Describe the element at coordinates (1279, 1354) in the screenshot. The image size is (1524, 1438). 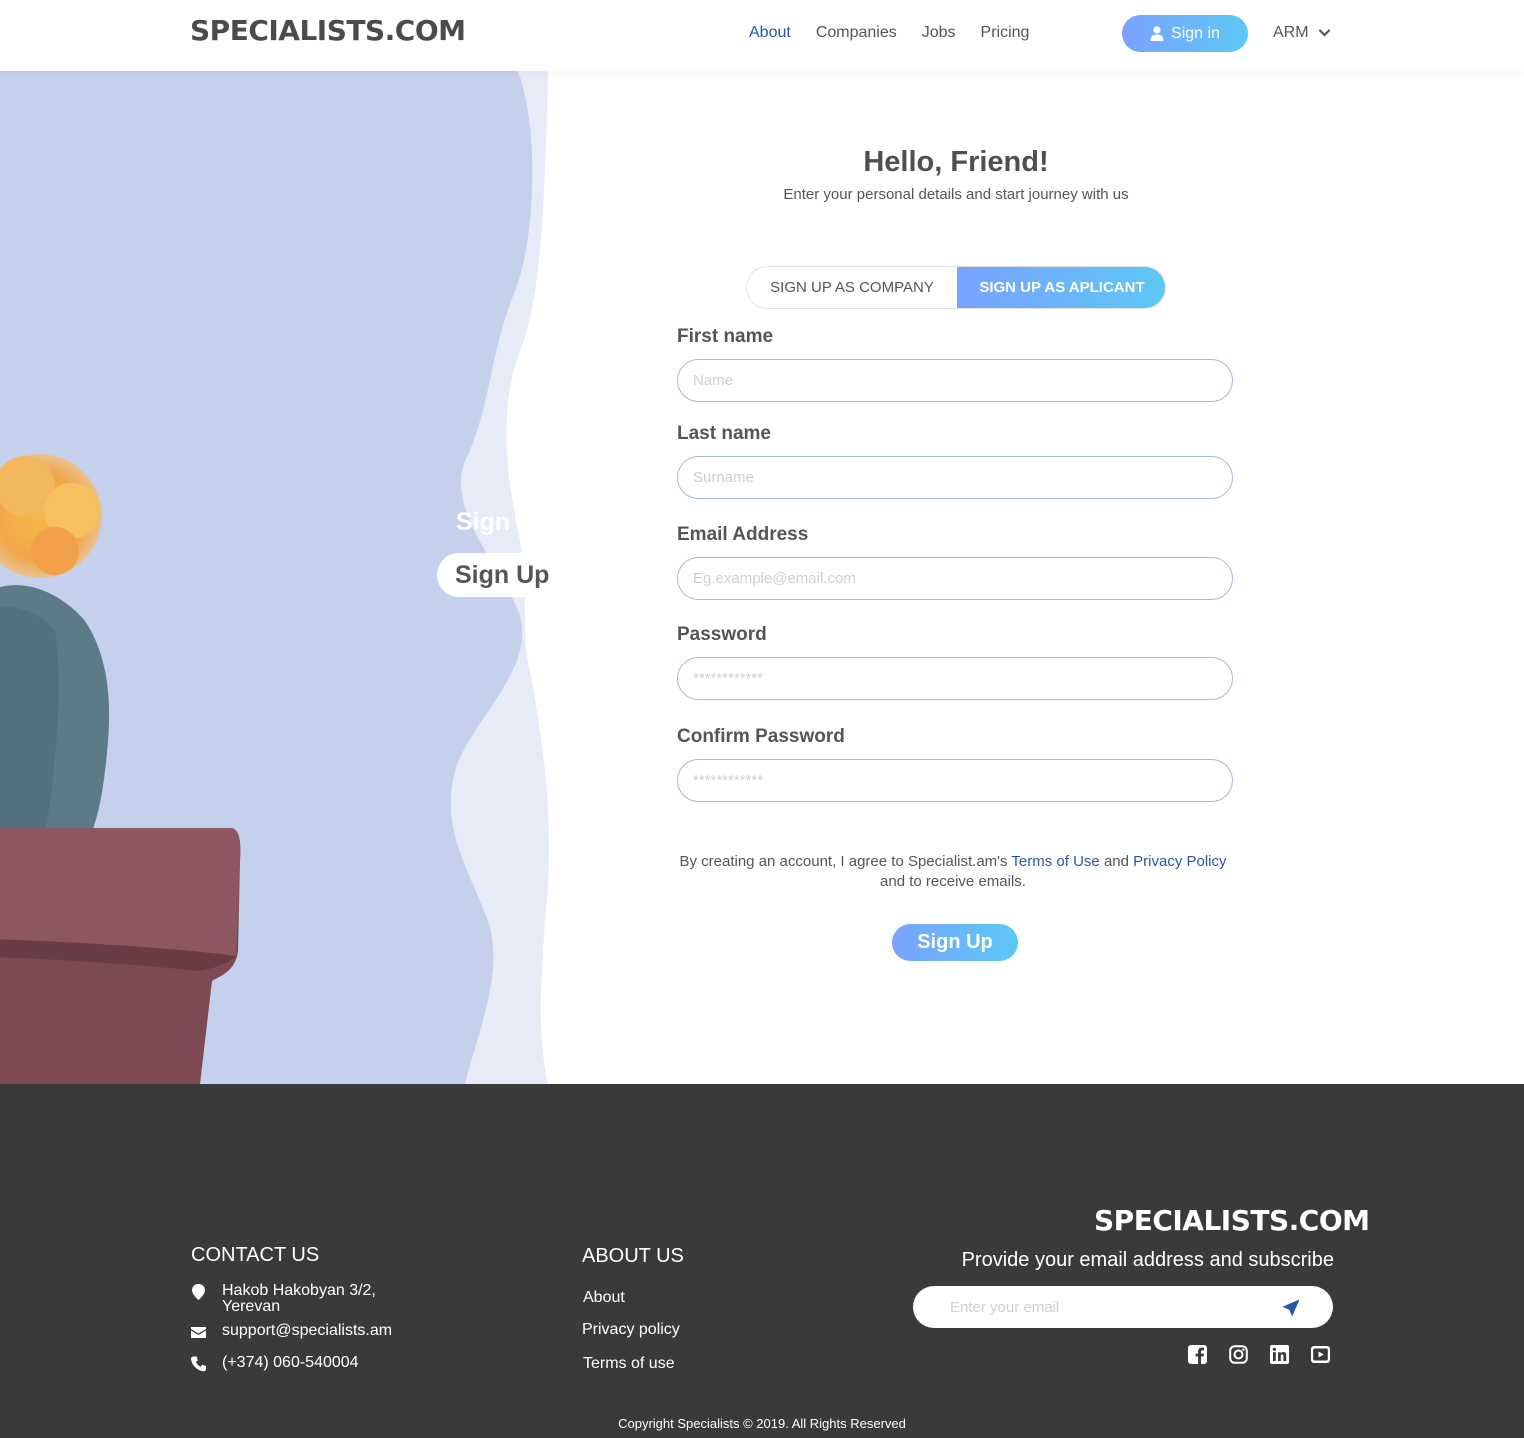
I see `linkedin-icon` at that location.